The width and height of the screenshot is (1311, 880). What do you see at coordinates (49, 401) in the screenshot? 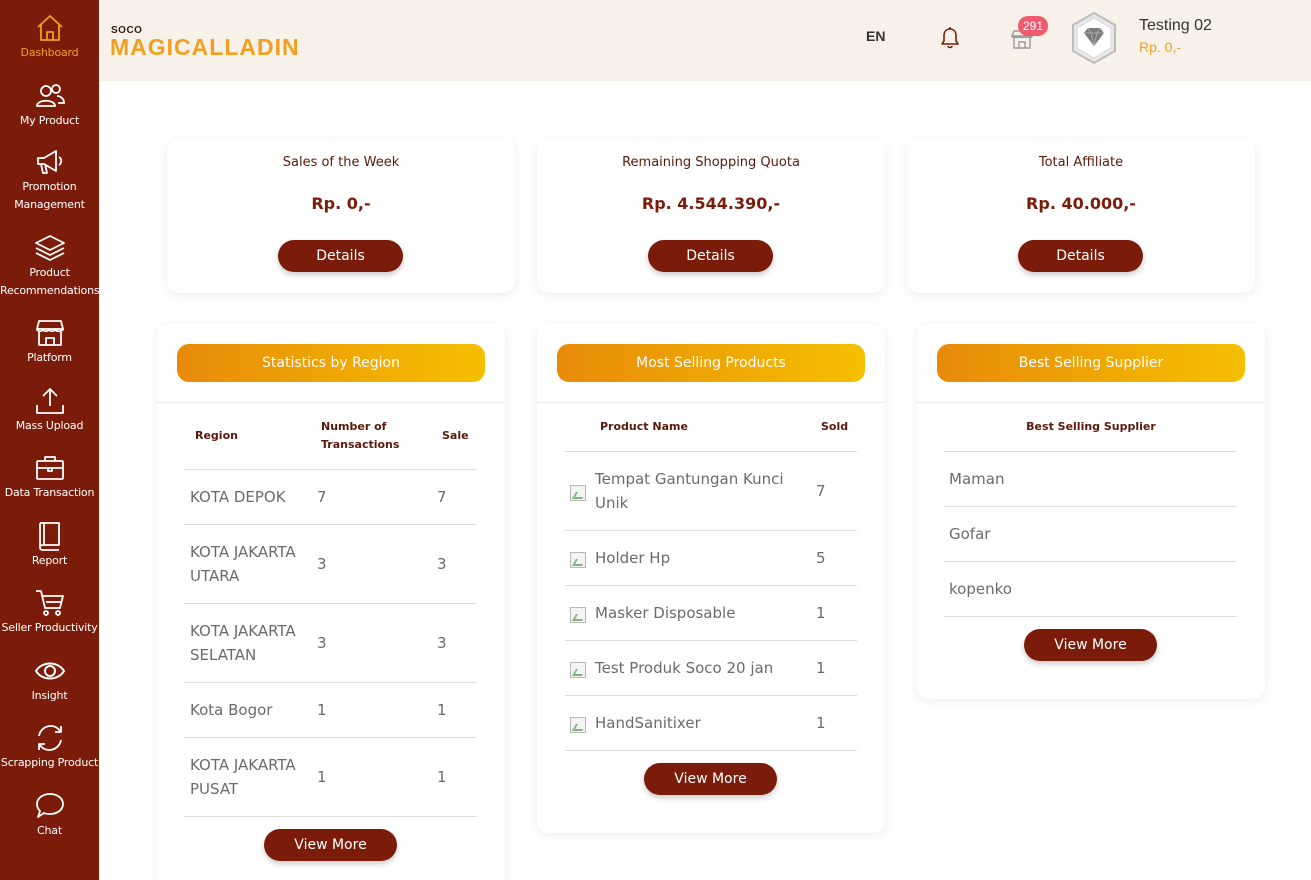
I see `upload-icon` at bounding box center [49, 401].